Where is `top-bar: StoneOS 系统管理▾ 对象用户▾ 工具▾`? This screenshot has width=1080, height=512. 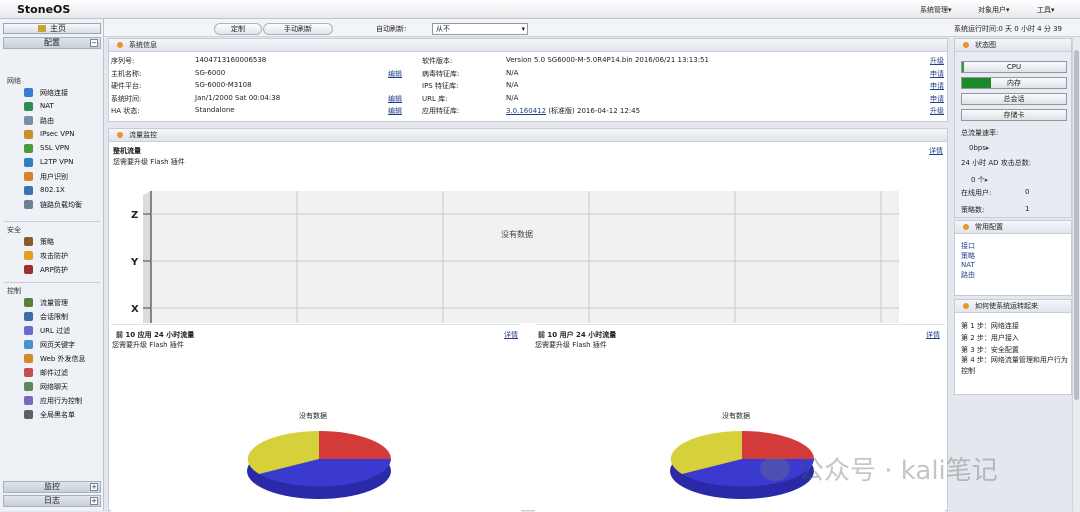
top-bar: StoneOS 系统管理▾ 对象用户▾ 工具▾ is located at coordinates (540, 9).